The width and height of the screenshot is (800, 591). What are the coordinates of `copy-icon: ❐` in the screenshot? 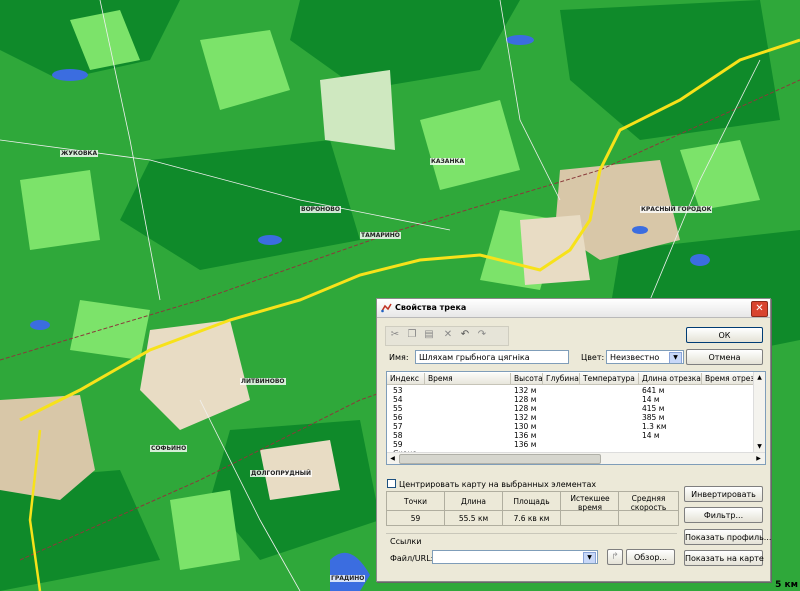 It's located at (412, 335).